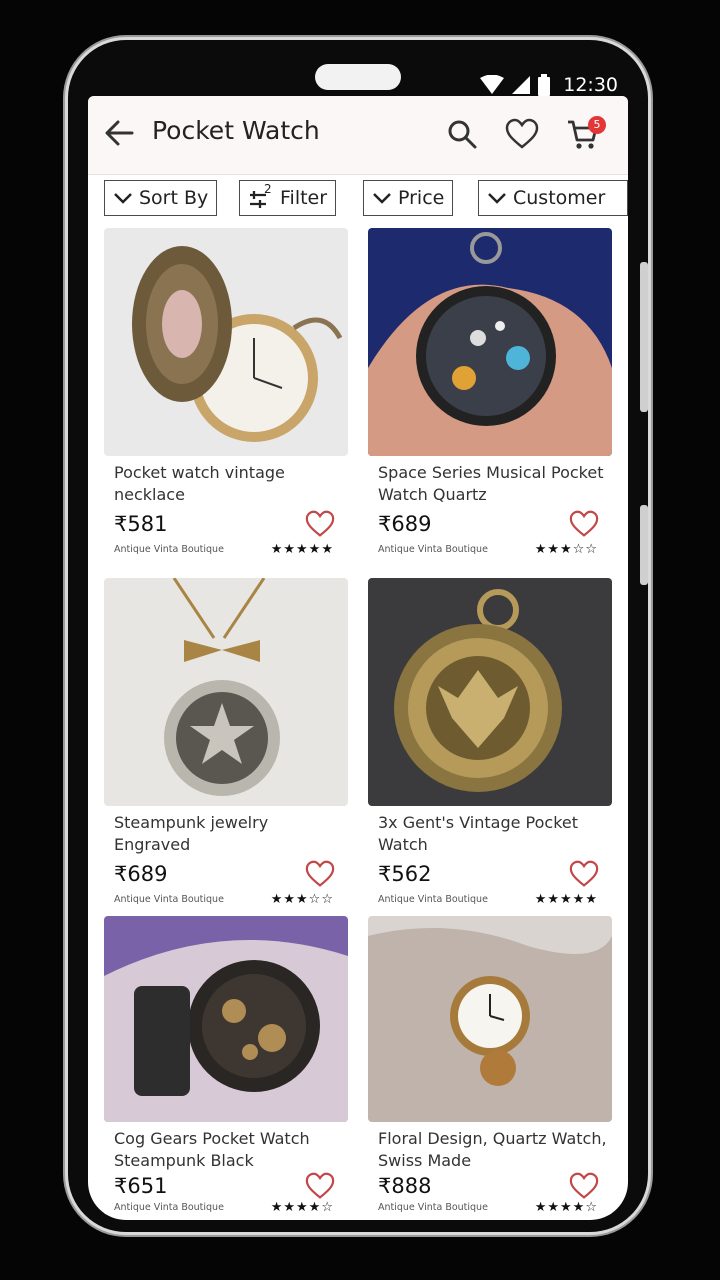 This screenshot has width=720, height=1280. What do you see at coordinates (559, 198) in the screenshot?
I see `customer-label: Customer` at bounding box center [559, 198].